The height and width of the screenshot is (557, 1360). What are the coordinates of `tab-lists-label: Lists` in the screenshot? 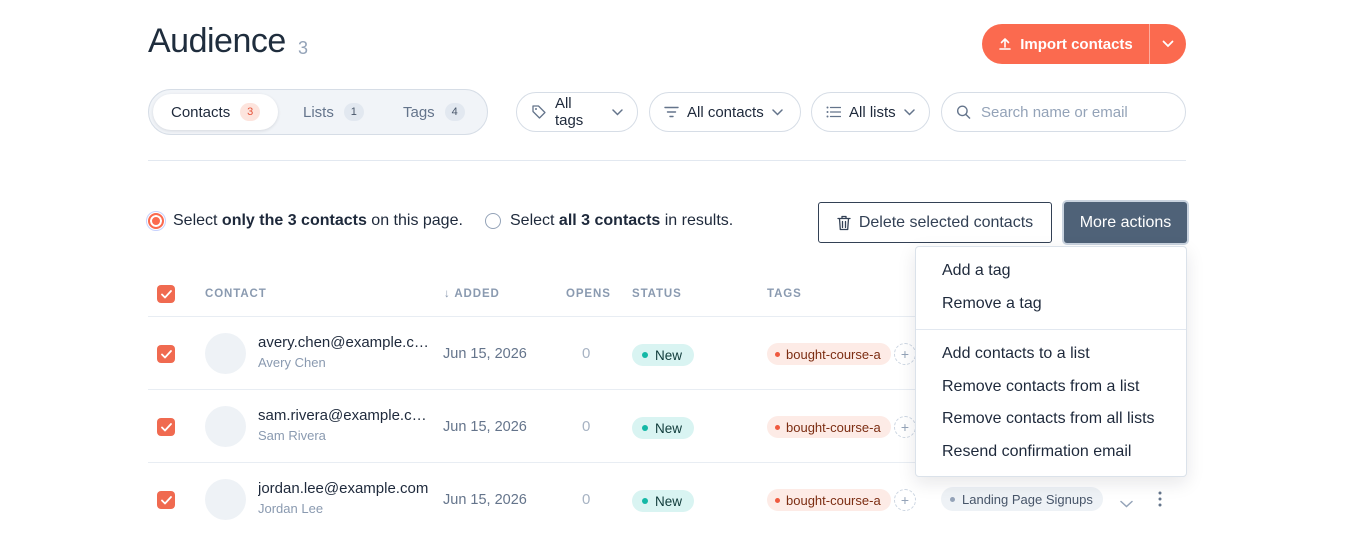 It's located at (318, 112).